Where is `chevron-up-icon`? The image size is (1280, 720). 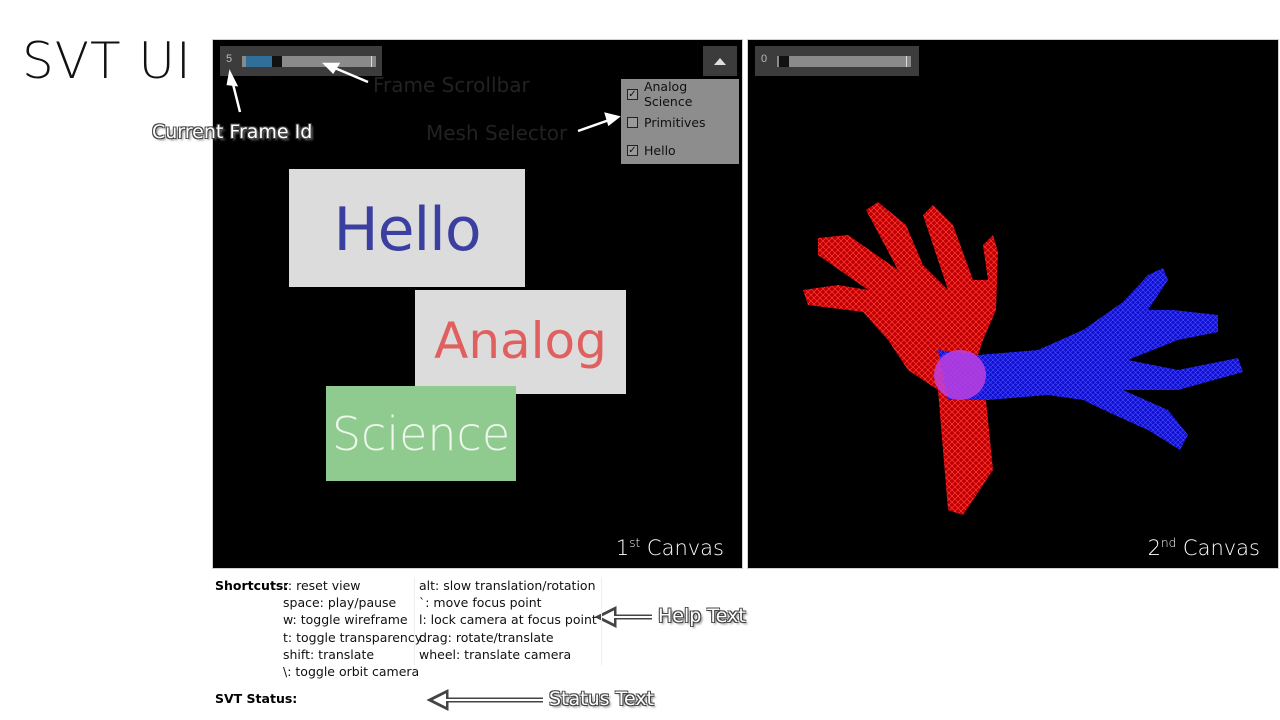
chevron-up-icon is located at coordinates (720, 61).